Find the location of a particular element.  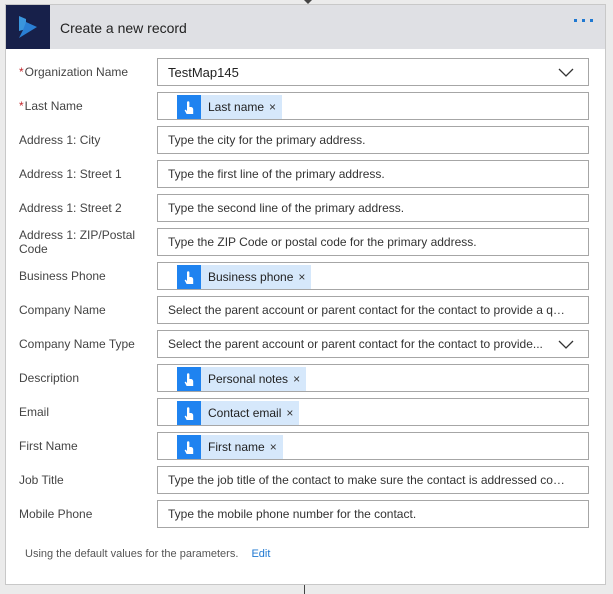

field-label: *Last Name is located at coordinates (89, 106).